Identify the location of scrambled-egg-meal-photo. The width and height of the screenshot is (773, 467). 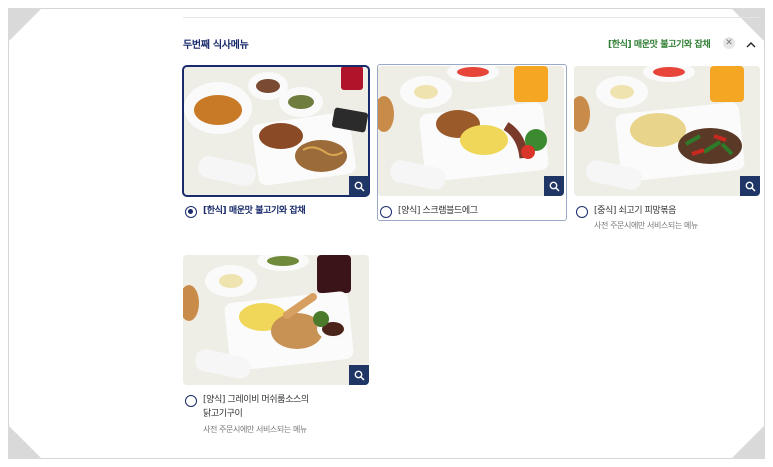
(471, 131).